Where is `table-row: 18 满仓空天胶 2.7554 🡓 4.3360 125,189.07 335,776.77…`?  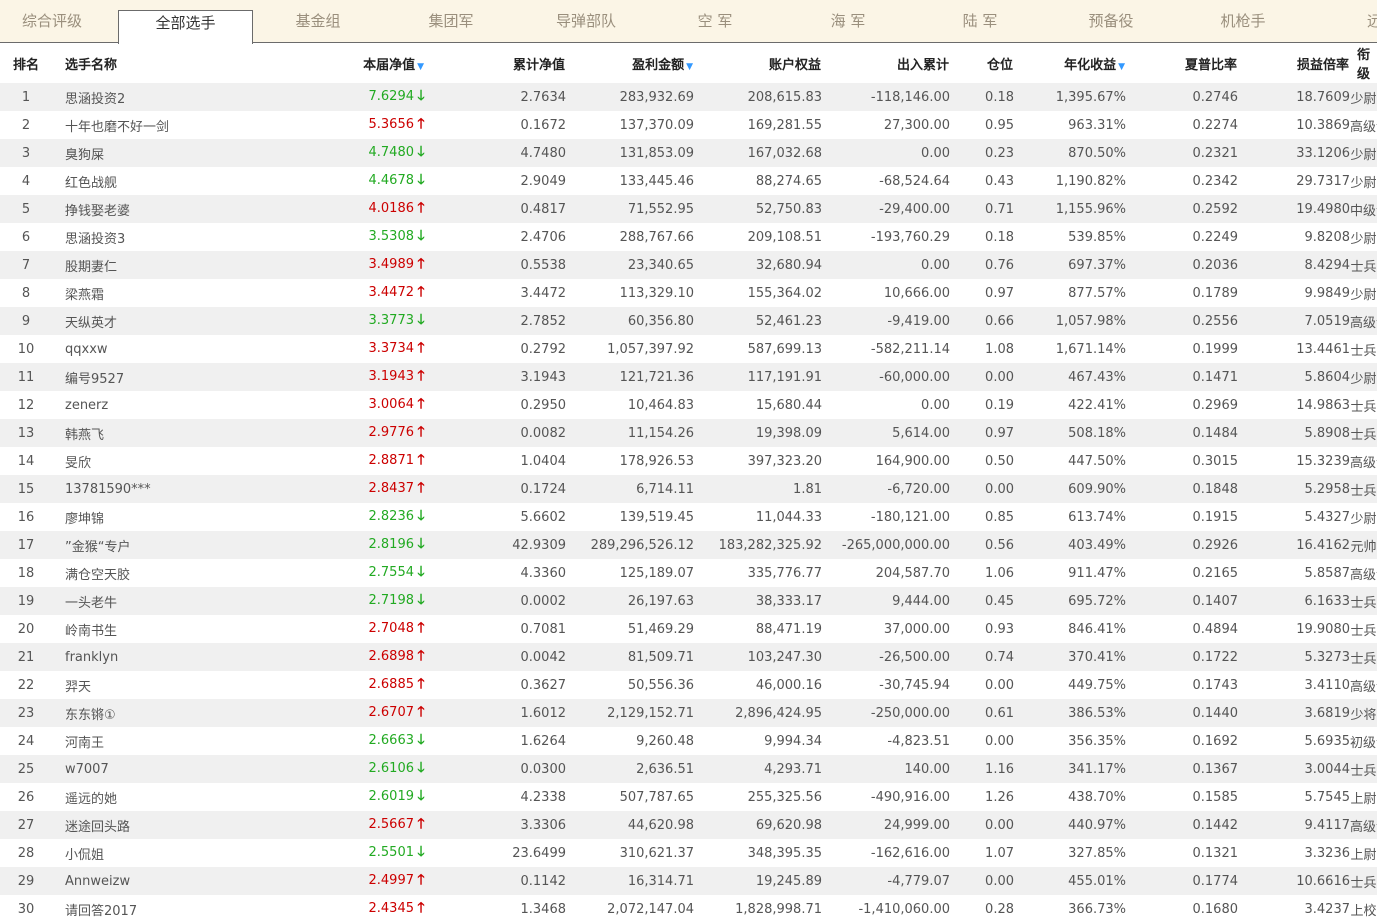
table-row: 18 满仓空天胶 2.7554 🡓 4.3360 125,189.07 335,776.77… is located at coordinates (688, 573).